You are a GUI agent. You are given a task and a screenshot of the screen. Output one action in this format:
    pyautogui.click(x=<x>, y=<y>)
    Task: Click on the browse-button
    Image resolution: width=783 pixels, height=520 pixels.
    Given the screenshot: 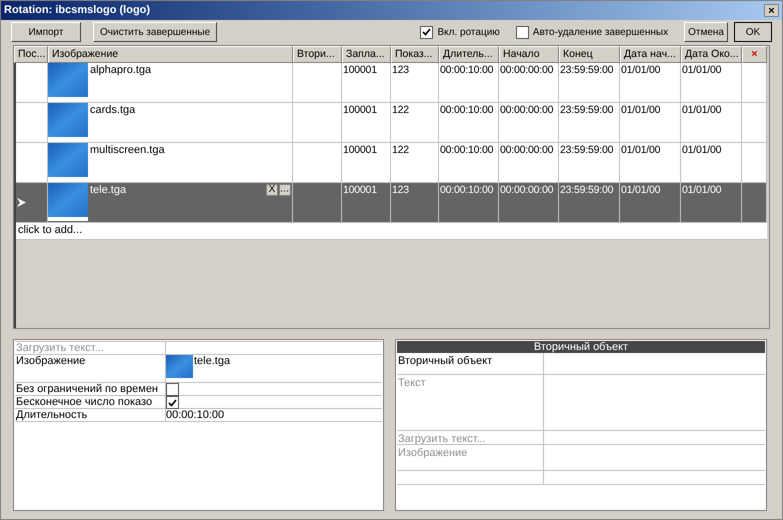 What is the action you would take?
    pyautogui.click(x=285, y=190)
    